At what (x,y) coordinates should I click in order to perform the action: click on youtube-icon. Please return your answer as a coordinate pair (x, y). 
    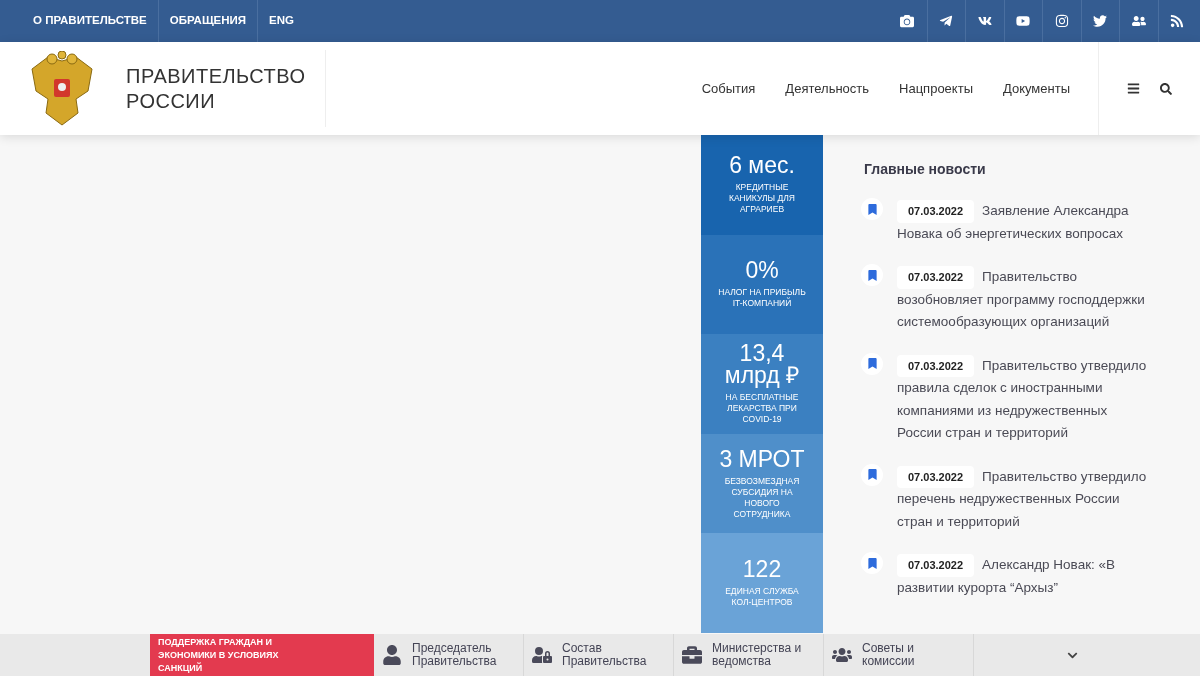
    Looking at the image, I should click on (1023, 21).